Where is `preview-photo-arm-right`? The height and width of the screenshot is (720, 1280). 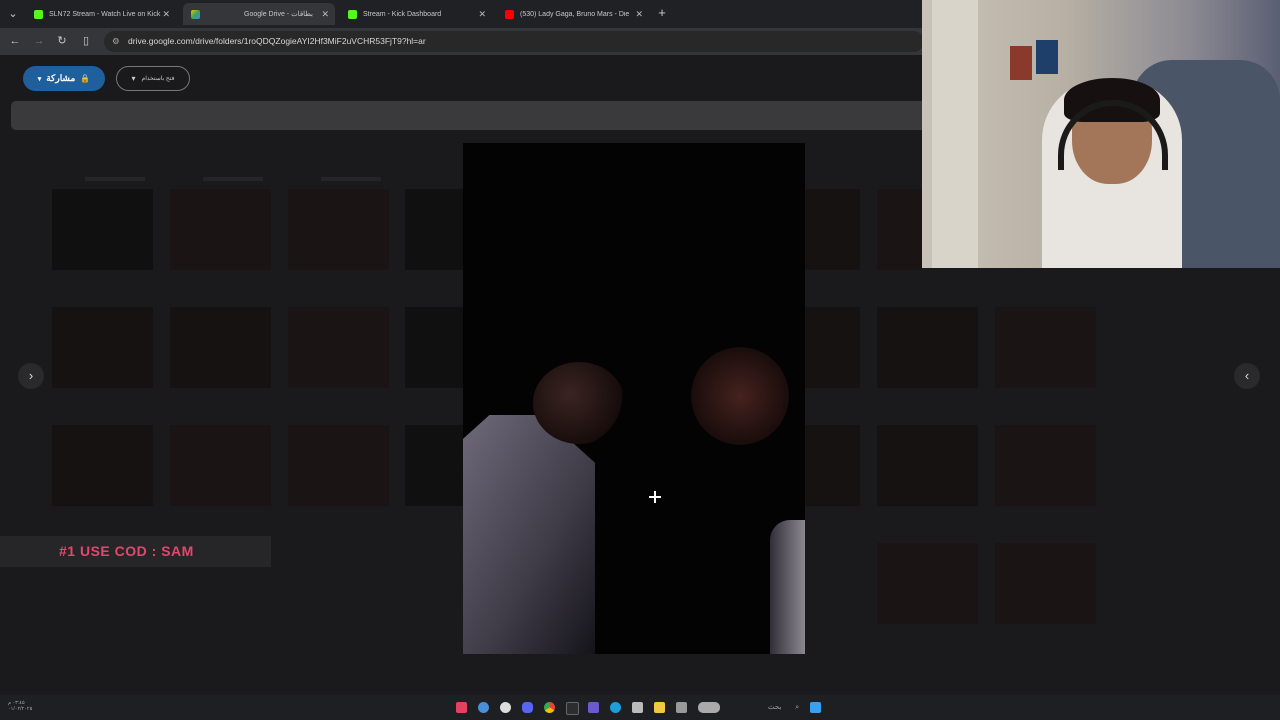 preview-photo-arm-right is located at coordinates (787, 587).